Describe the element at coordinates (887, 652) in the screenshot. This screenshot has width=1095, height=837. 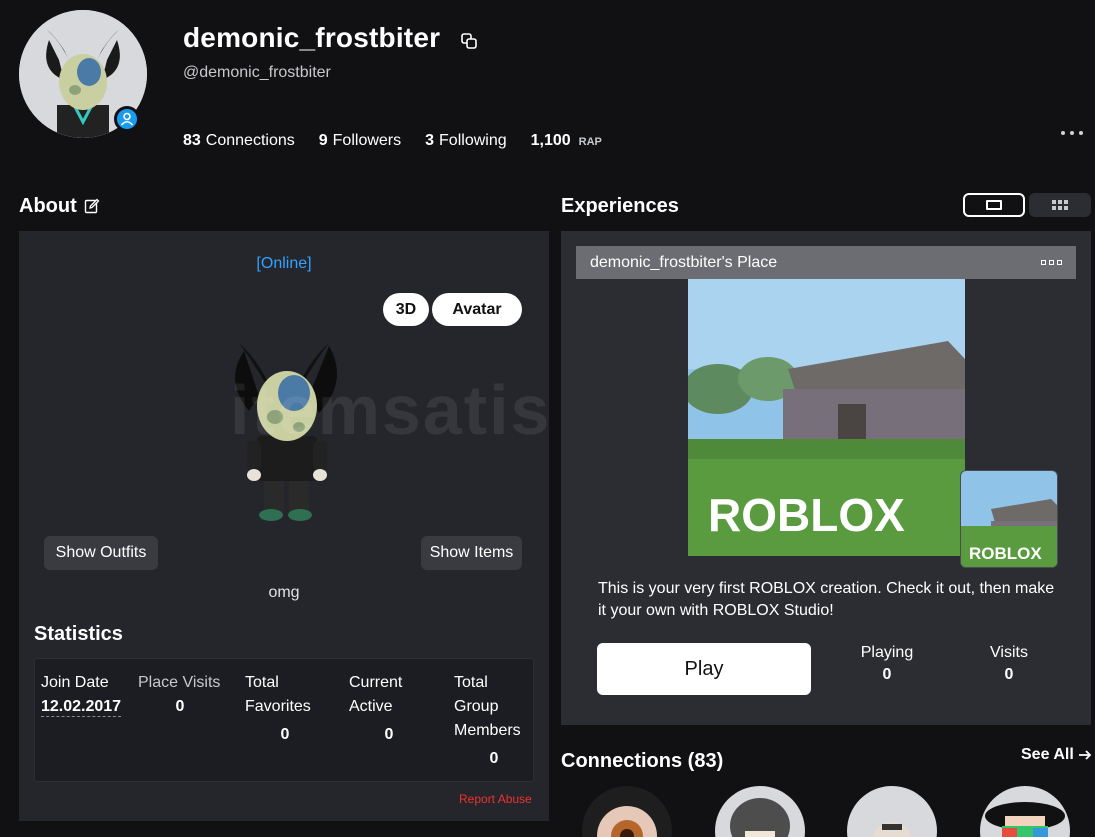
I see `playing-label: Playing` at that location.